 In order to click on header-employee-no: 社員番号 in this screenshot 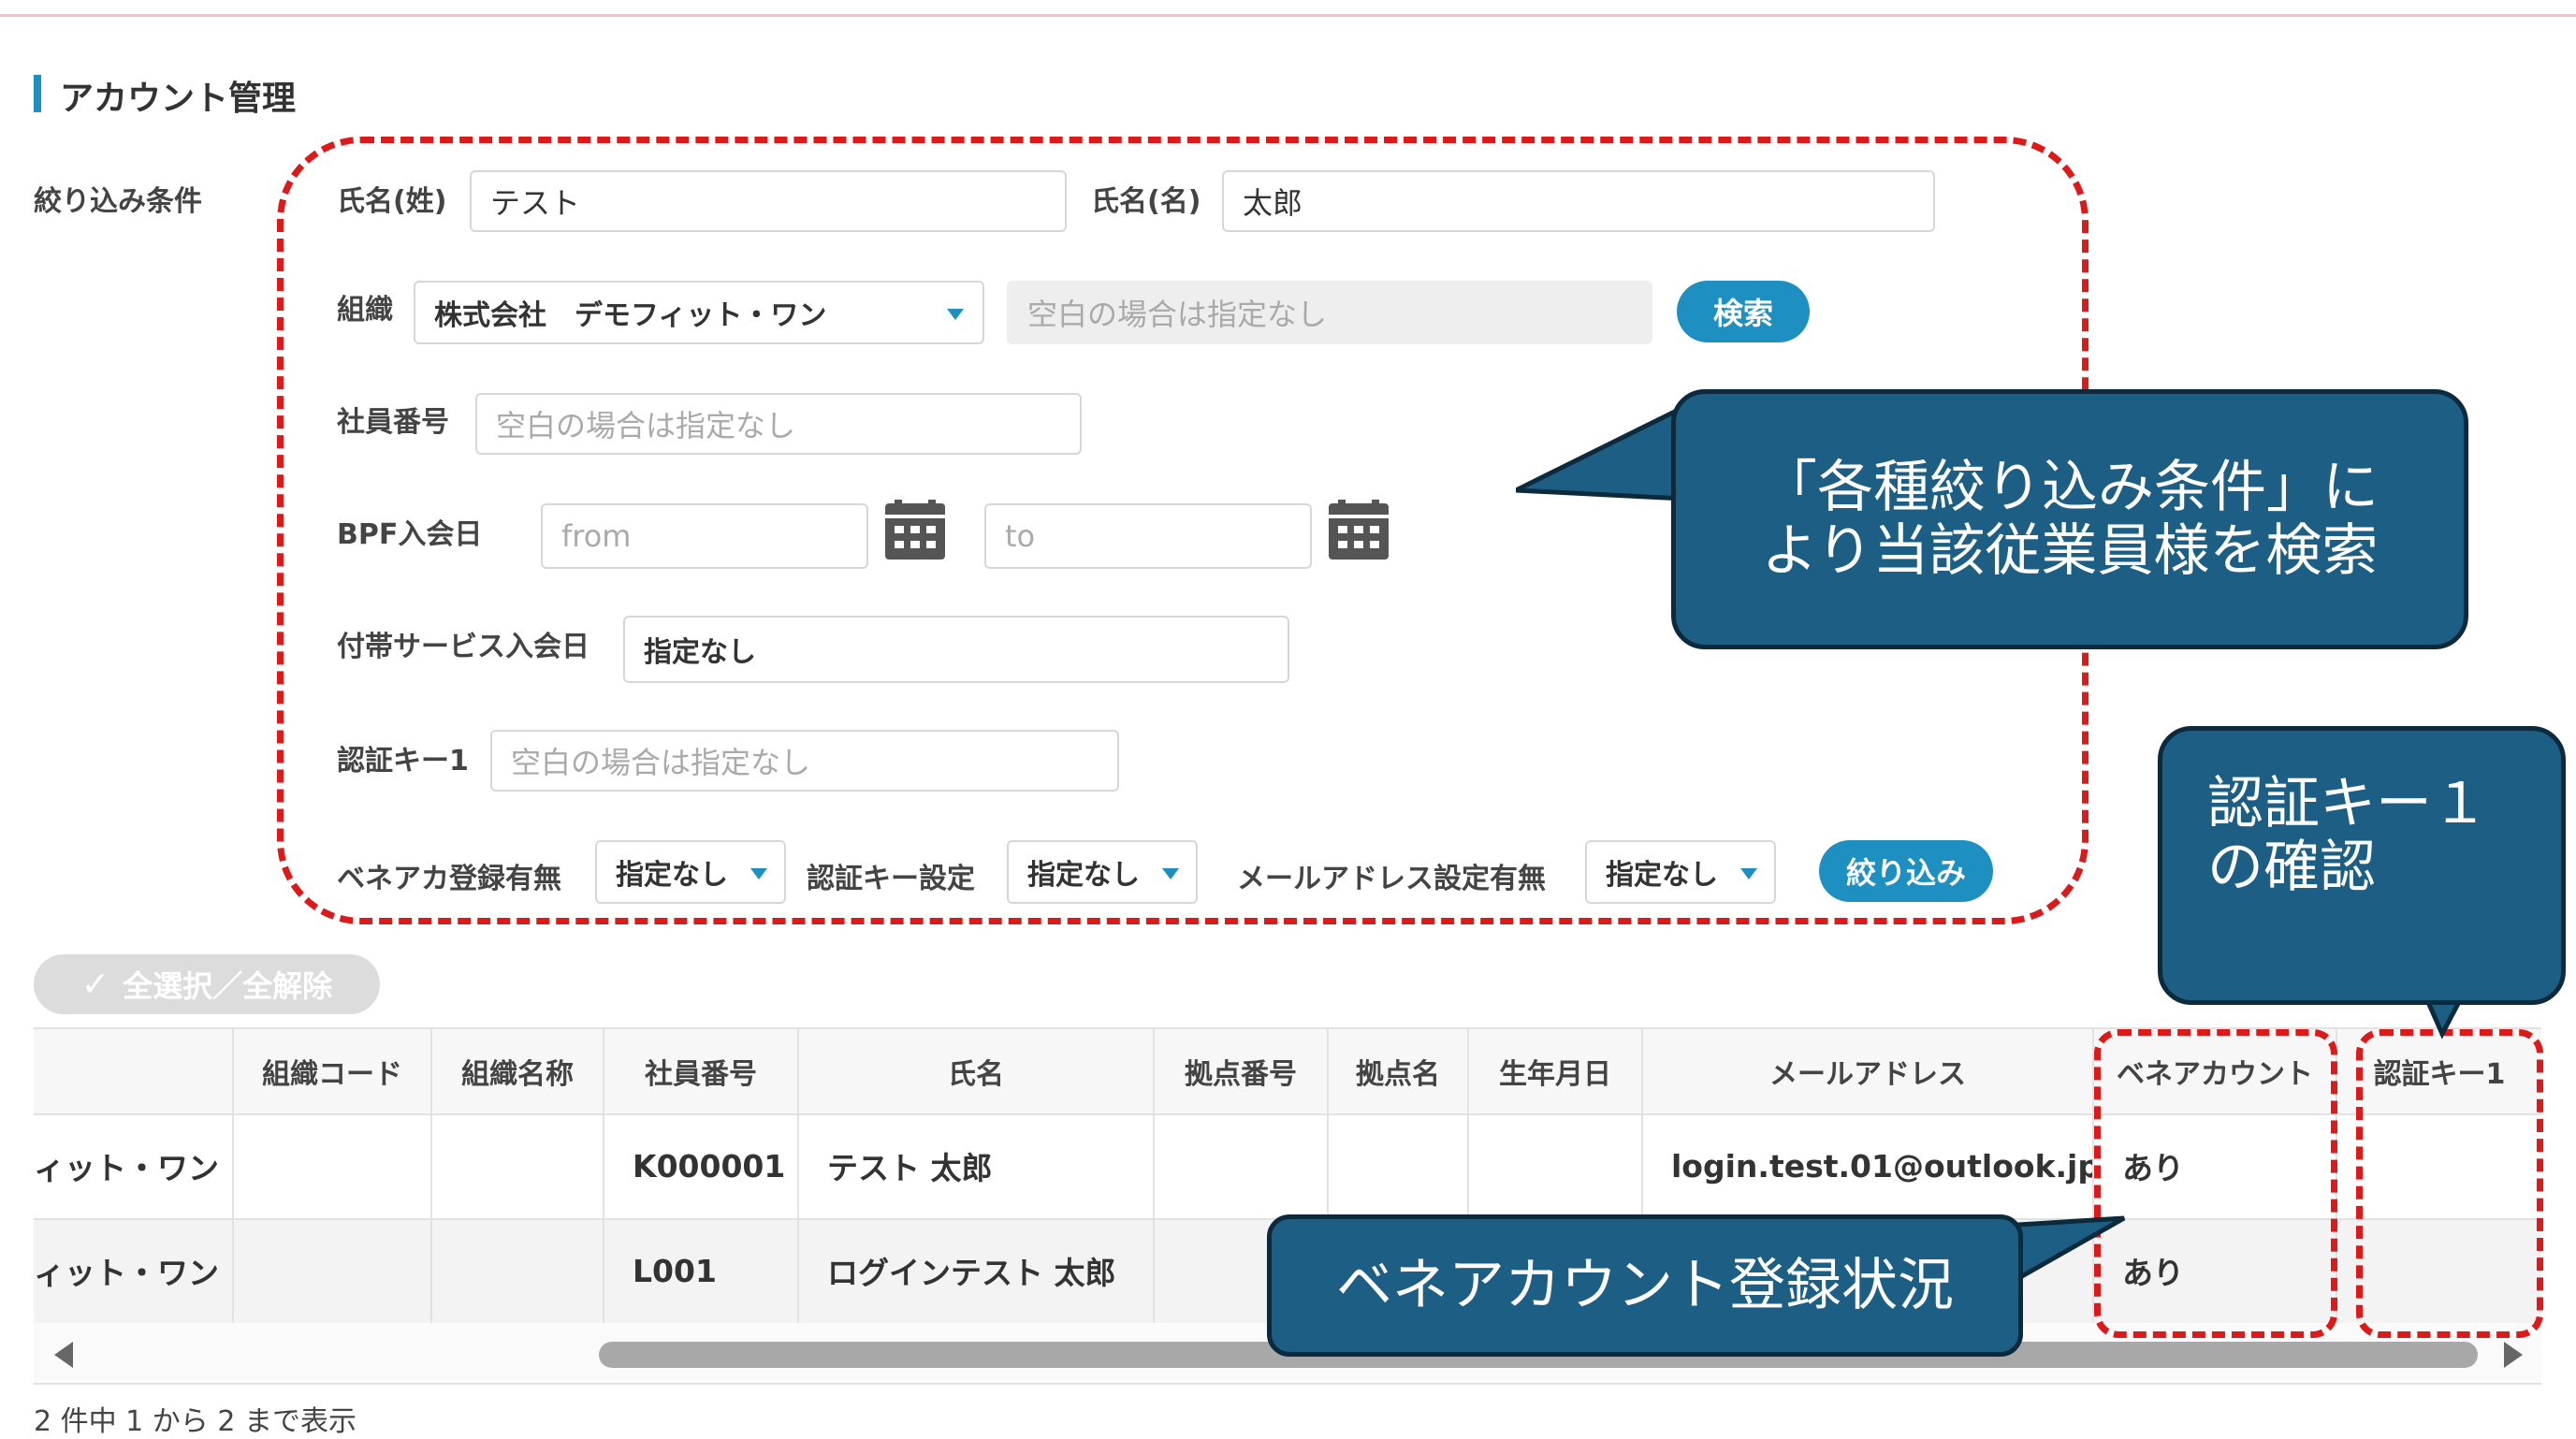, I will do `click(701, 1071)`.